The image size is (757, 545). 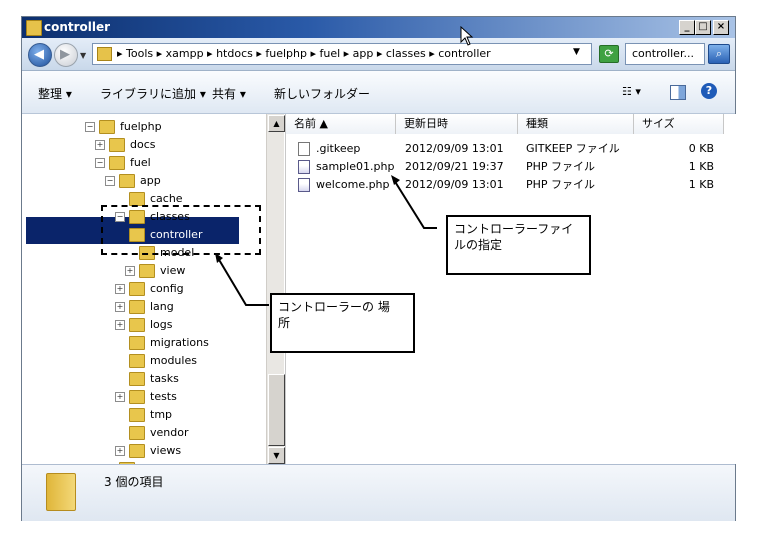 What do you see at coordinates (395, 180) in the screenshot?
I see `arrowhead` at bounding box center [395, 180].